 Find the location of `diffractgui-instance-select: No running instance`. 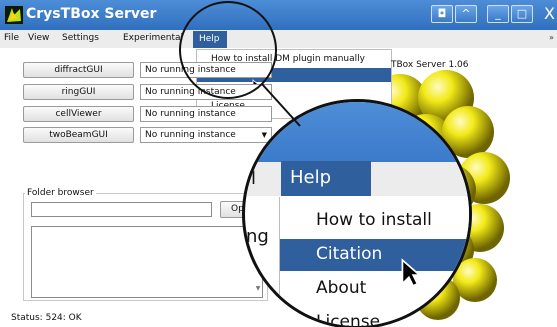

diffractgui-instance-select: No running instance is located at coordinates (206, 70).